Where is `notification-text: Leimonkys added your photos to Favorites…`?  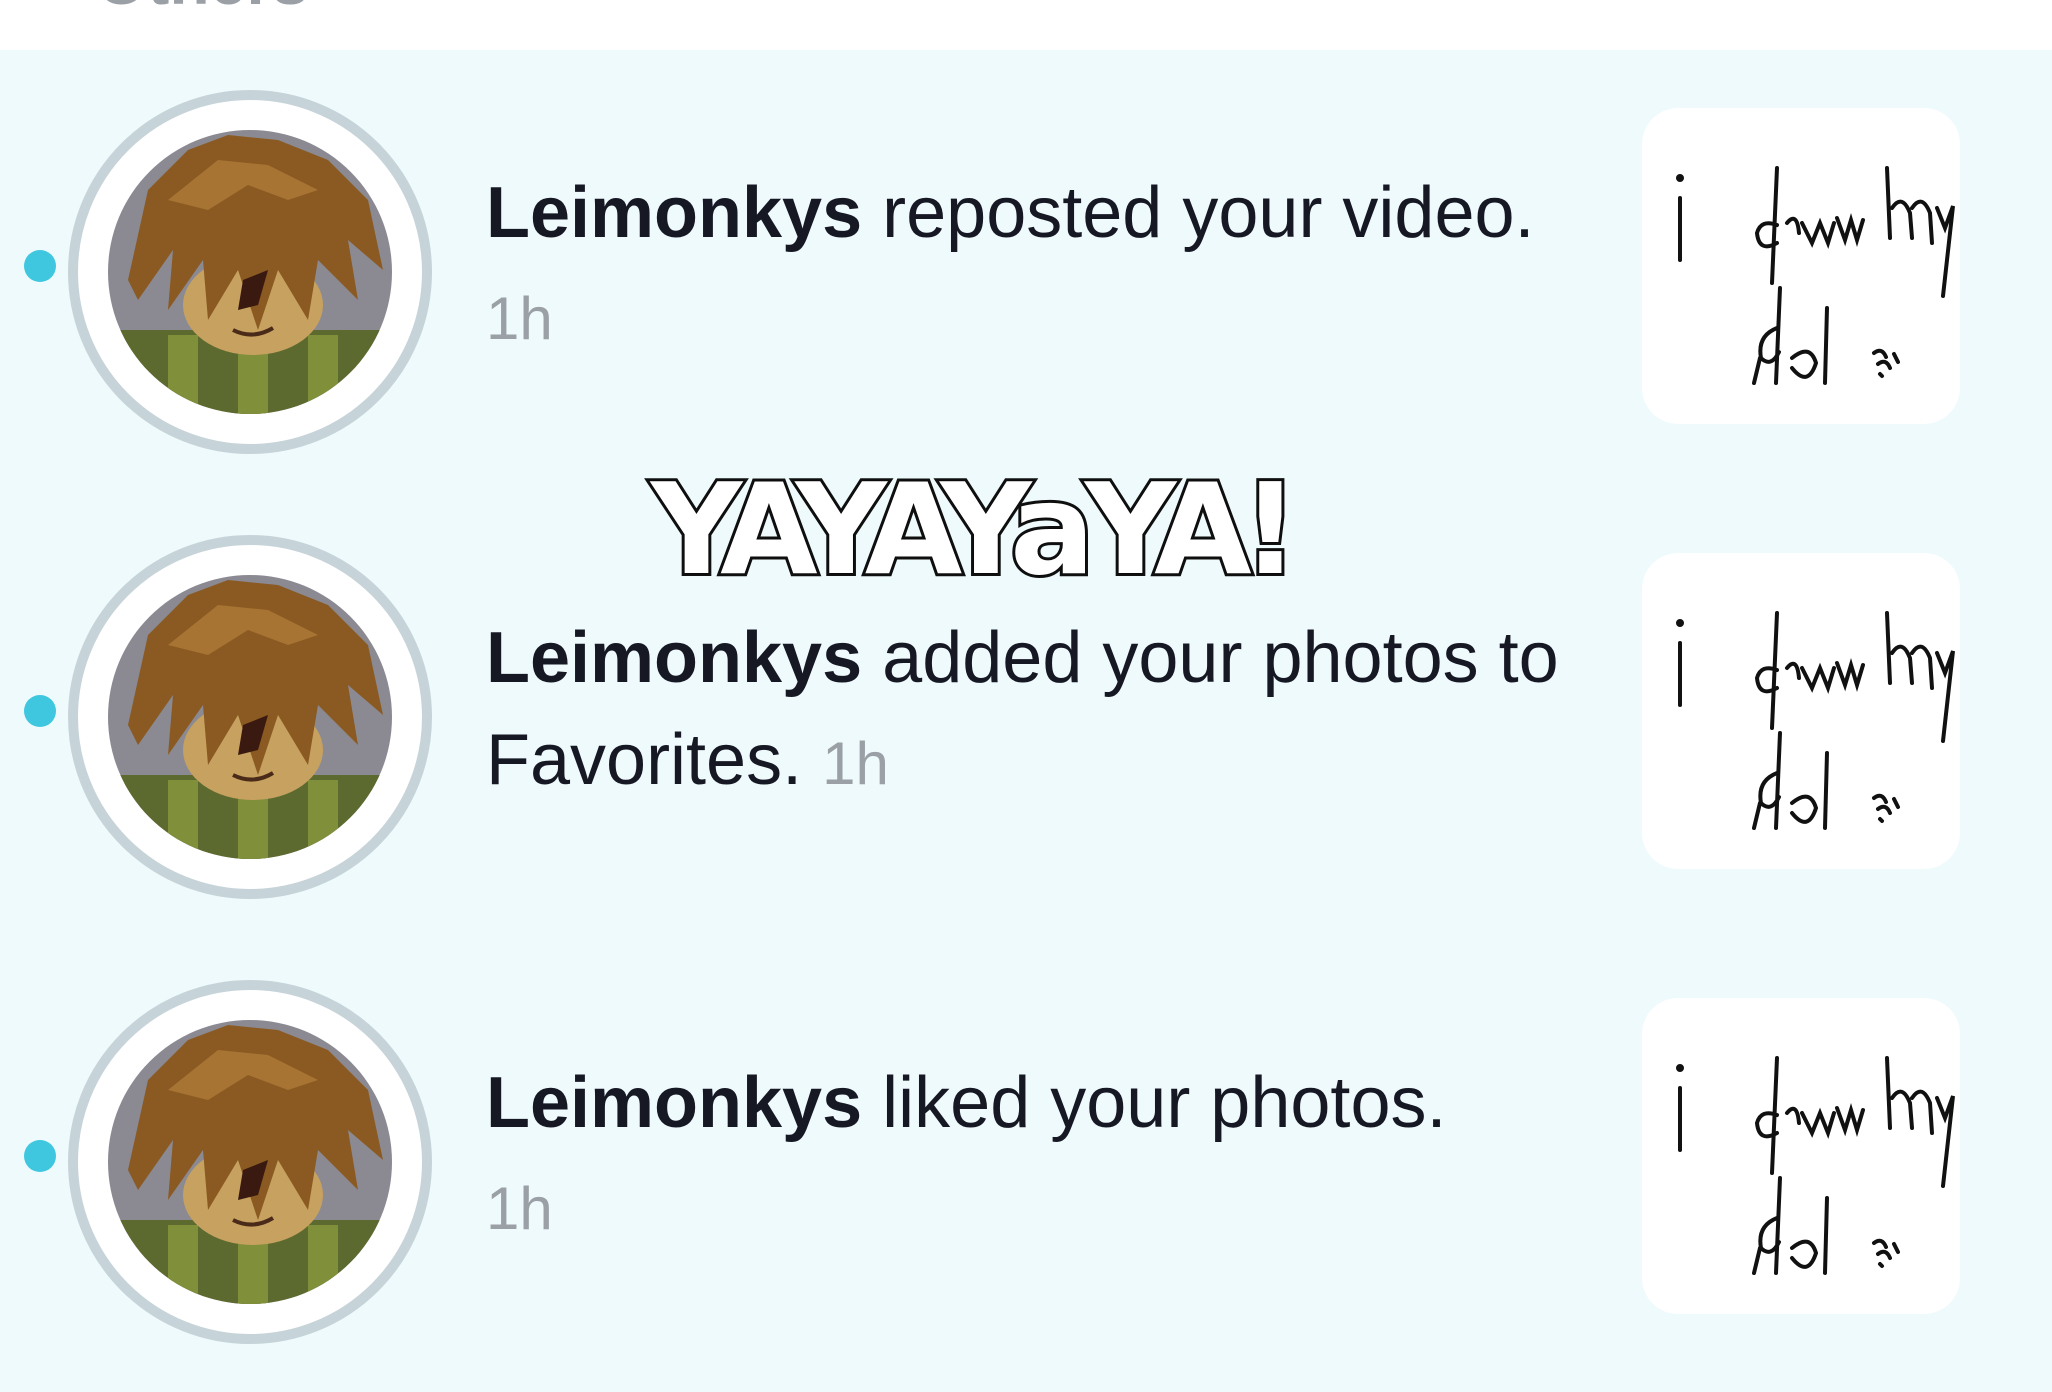
notification-text: Leimonkys added your photos to Favorites… is located at coordinates (1036, 711).